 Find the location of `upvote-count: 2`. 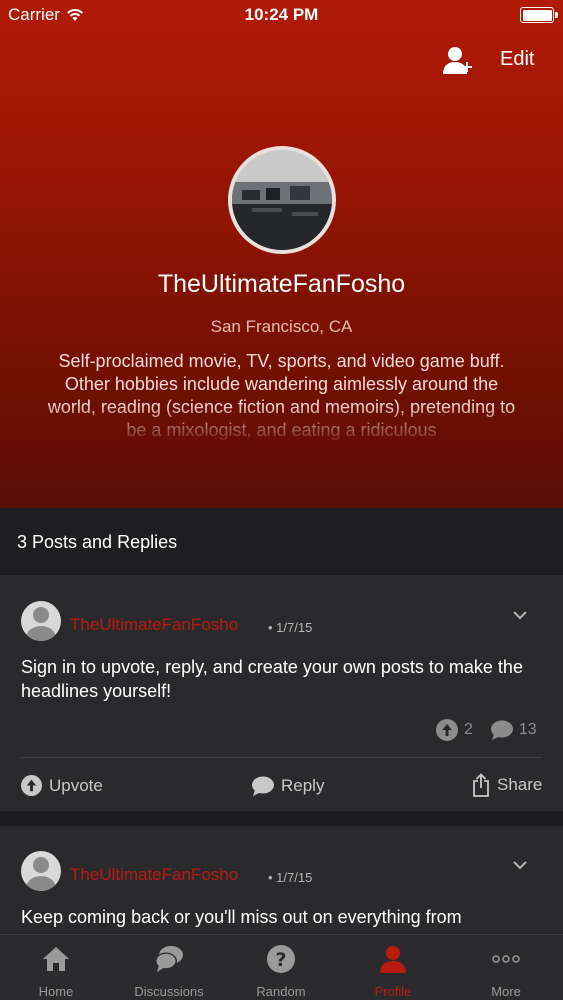

upvote-count: 2 is located at coordinates (468, 729).